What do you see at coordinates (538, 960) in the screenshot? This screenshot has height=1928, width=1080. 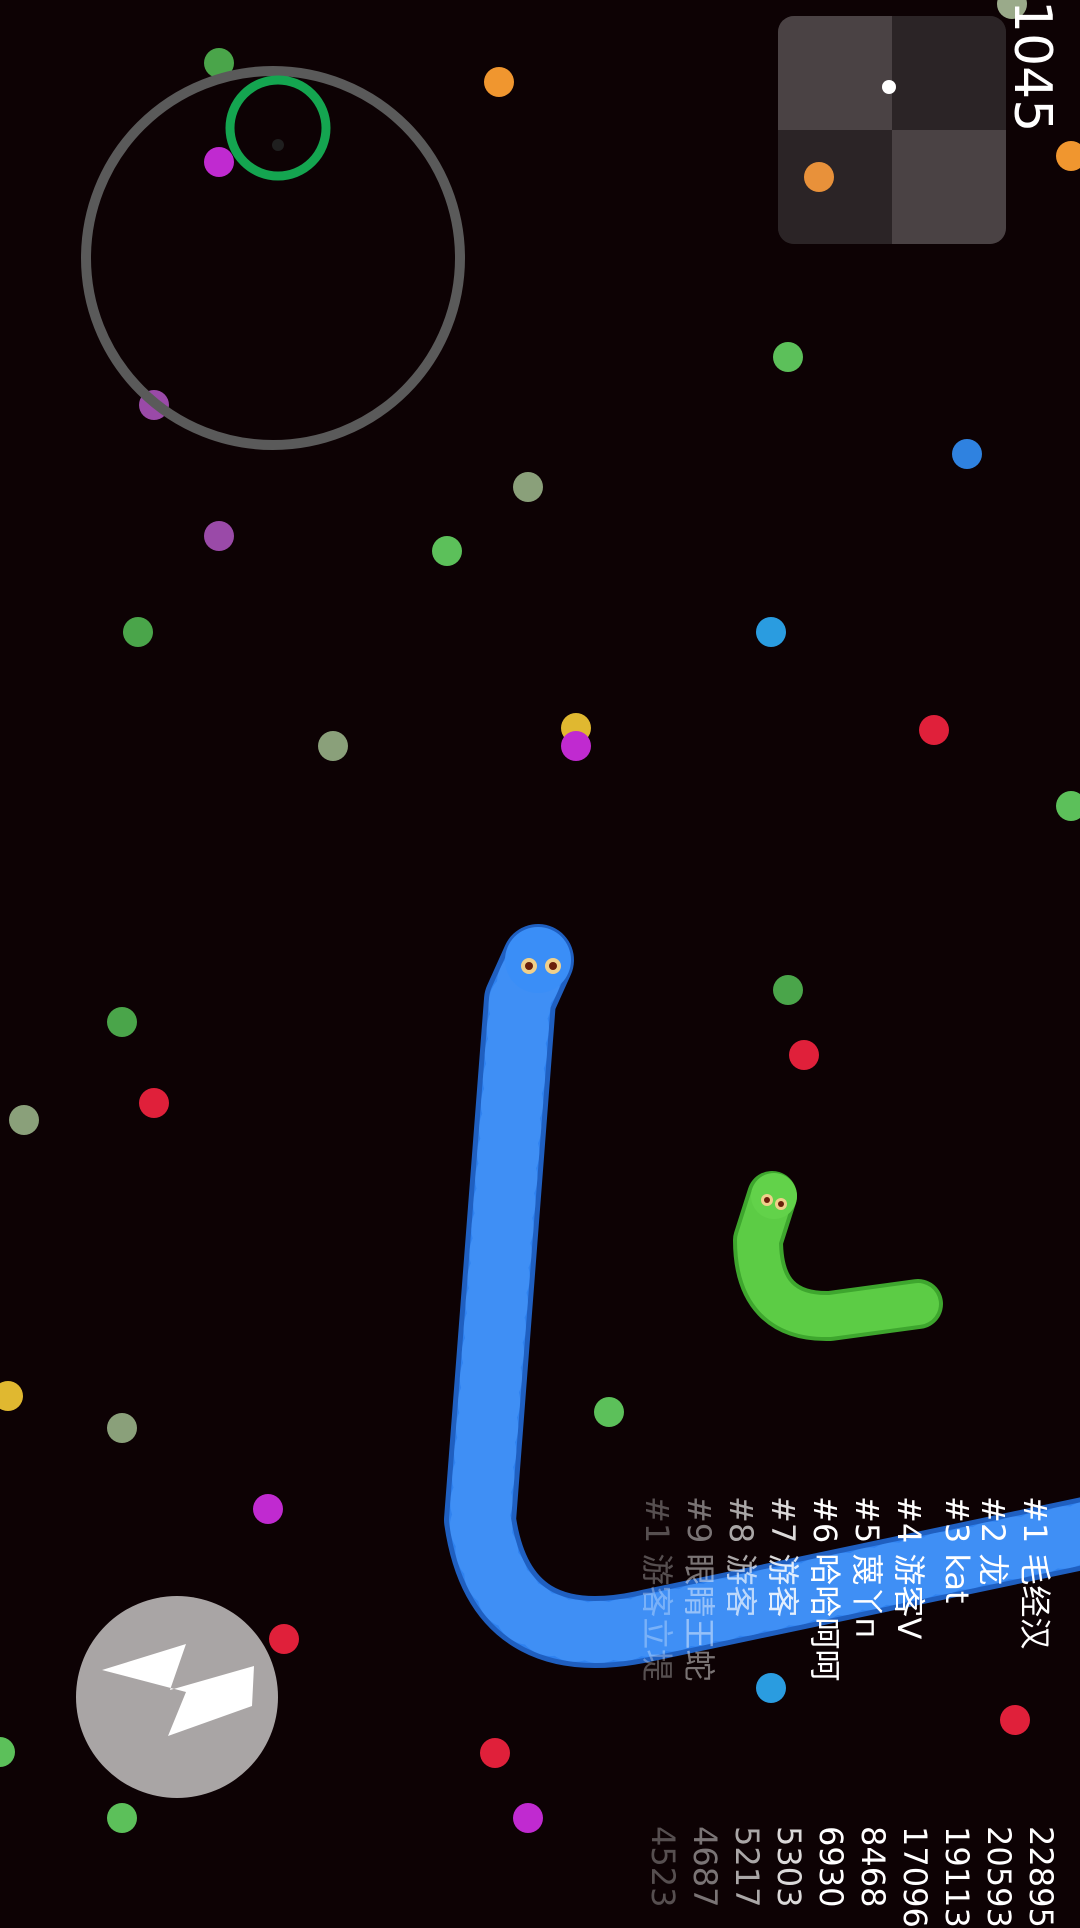 I see `player-snake-head` at bounding box center [538, 960].